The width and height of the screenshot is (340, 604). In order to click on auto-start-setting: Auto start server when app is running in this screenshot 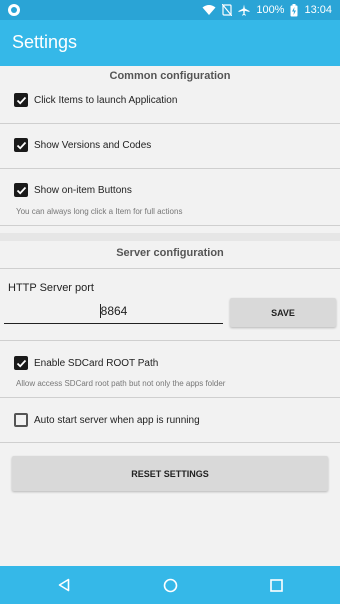, I will do `click(107, 420)`.